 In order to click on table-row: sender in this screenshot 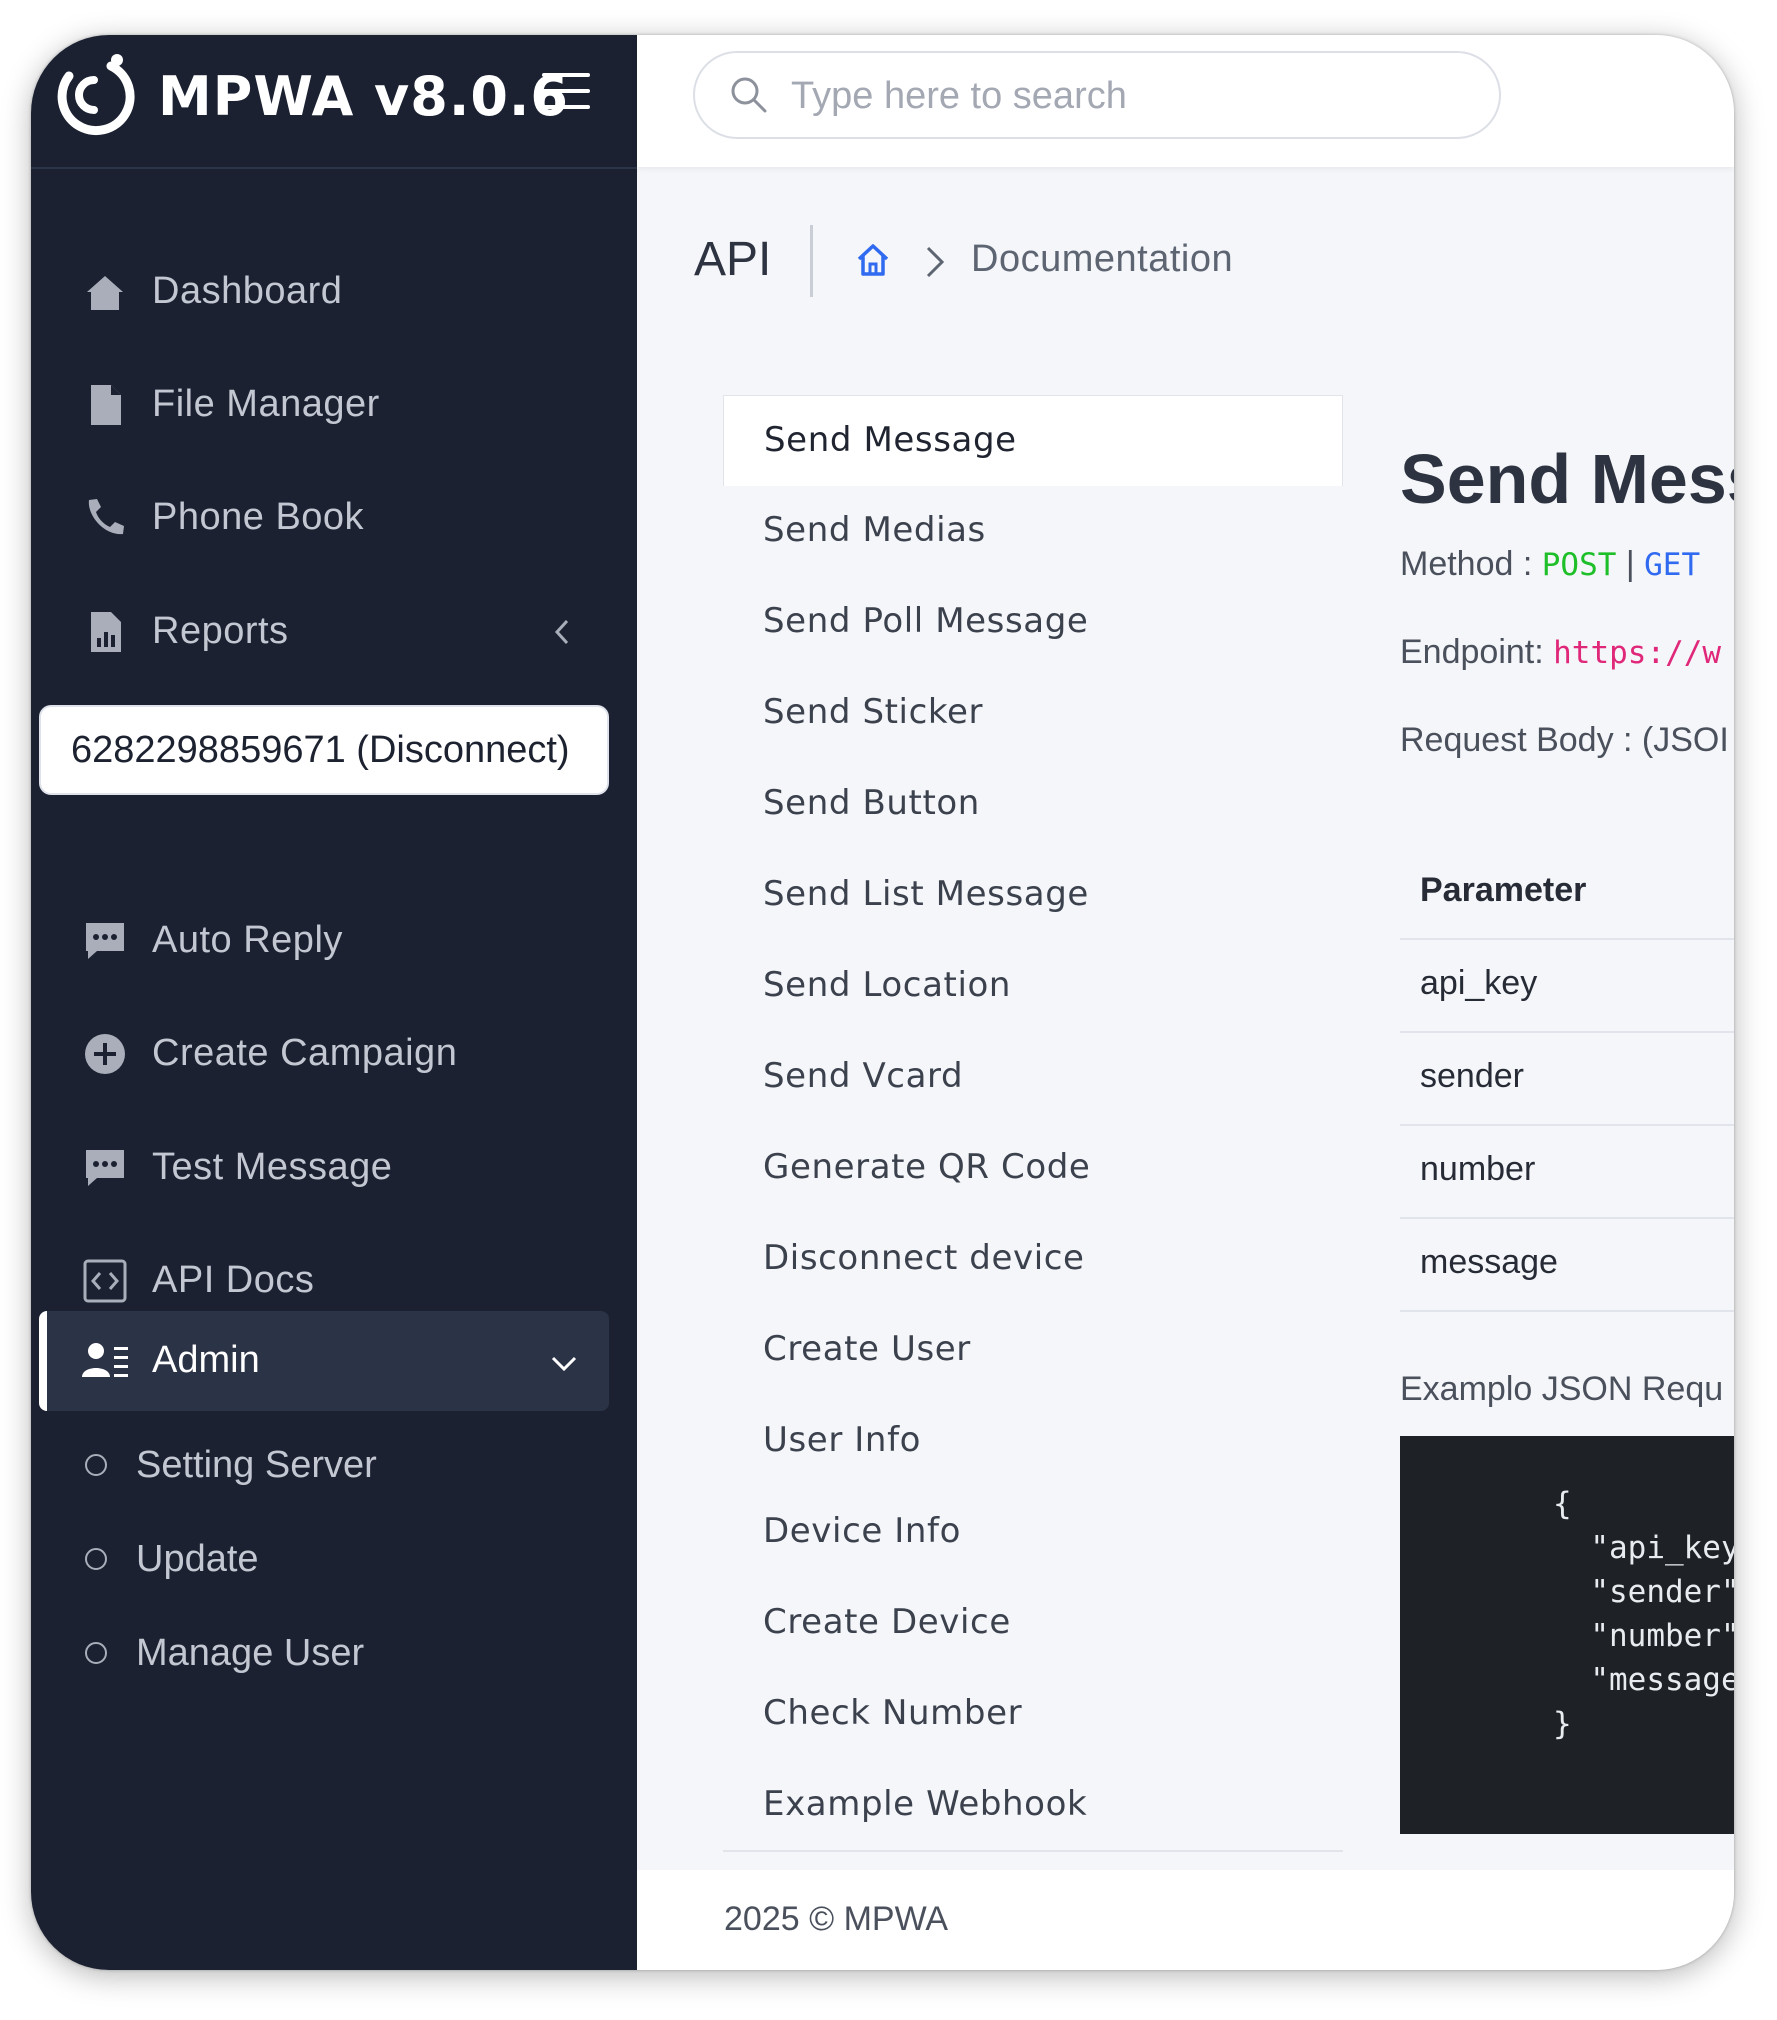, I will do `click(1567, 1079)`.